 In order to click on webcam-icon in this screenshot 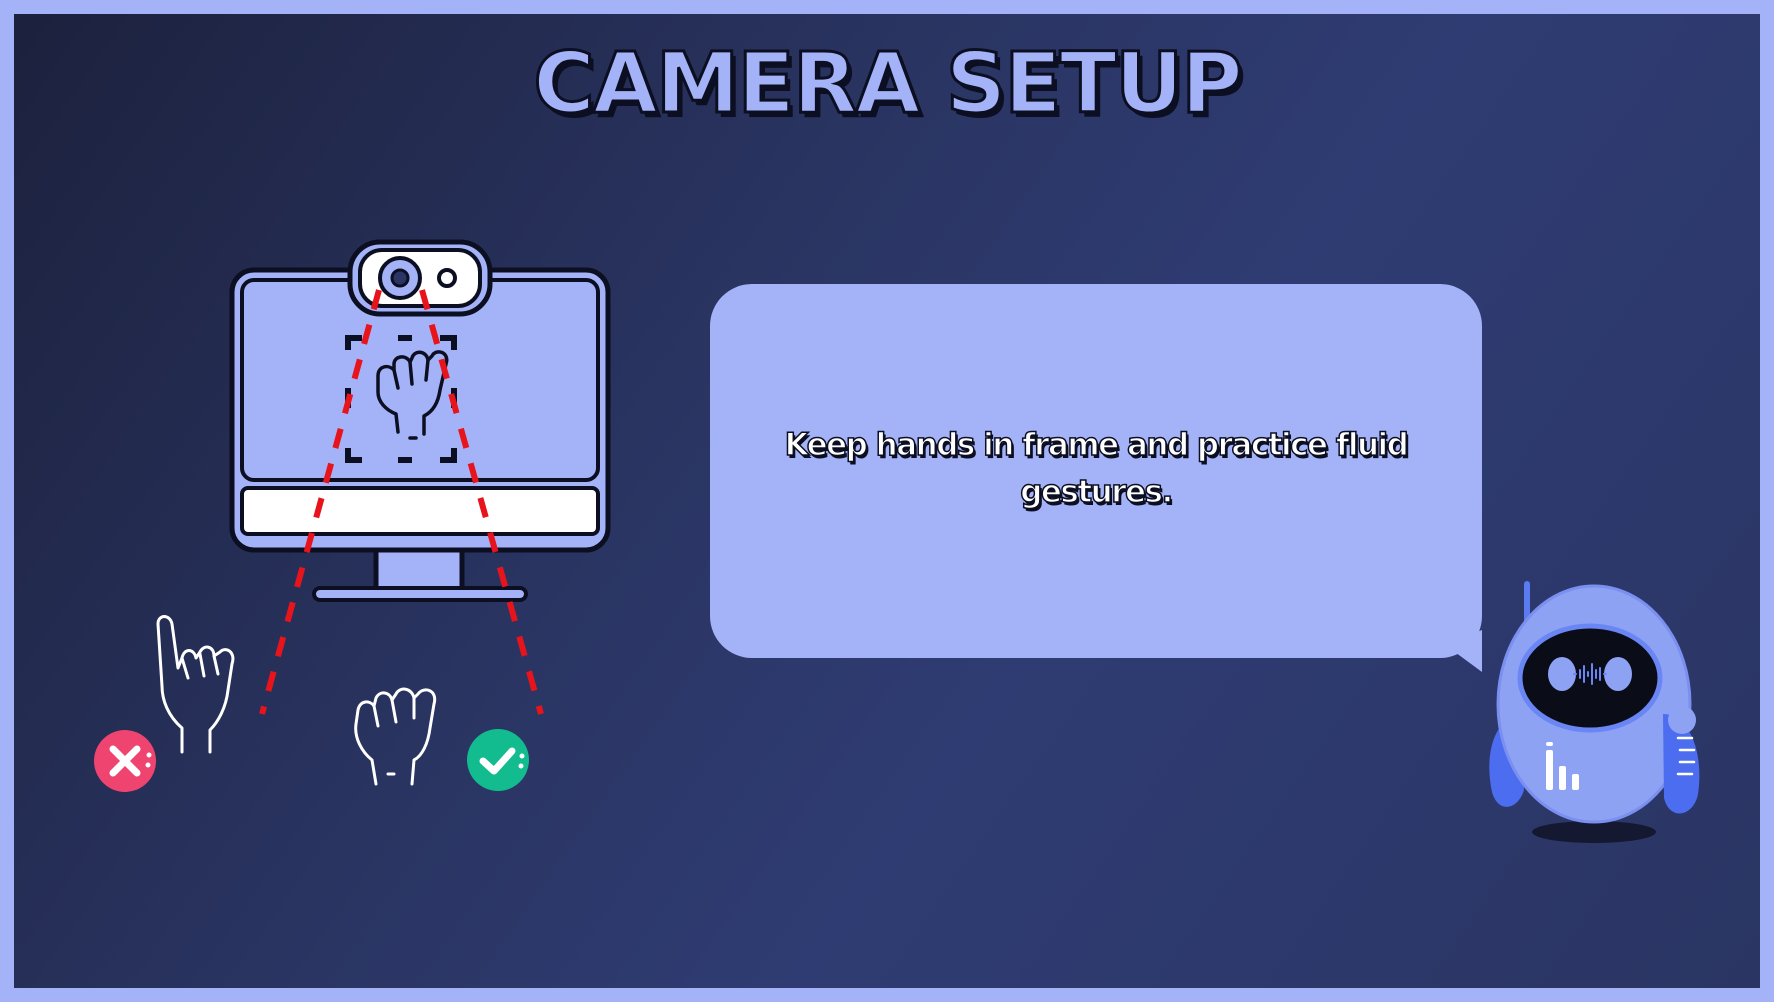, I will do `click(420, 278)`.